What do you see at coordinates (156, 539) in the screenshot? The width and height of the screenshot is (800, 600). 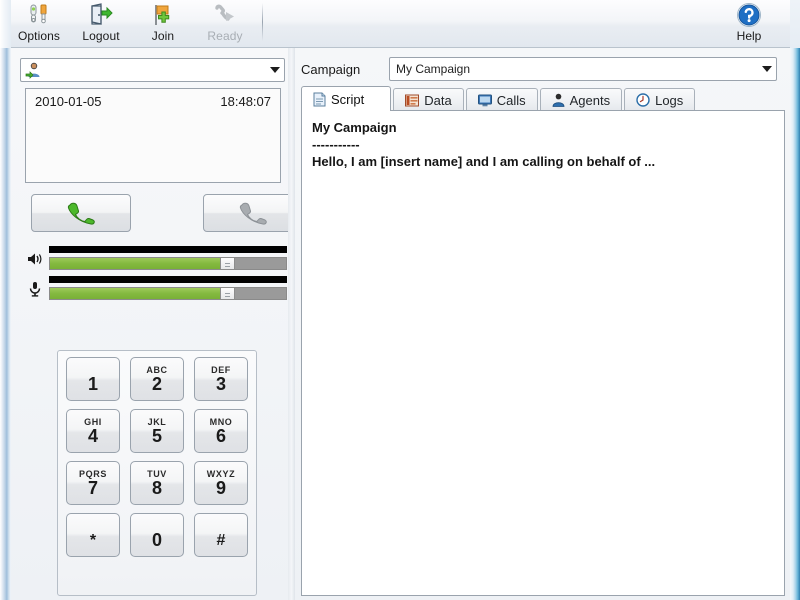 I see `key-0-digit: 0` at bounding box center [156, 539].